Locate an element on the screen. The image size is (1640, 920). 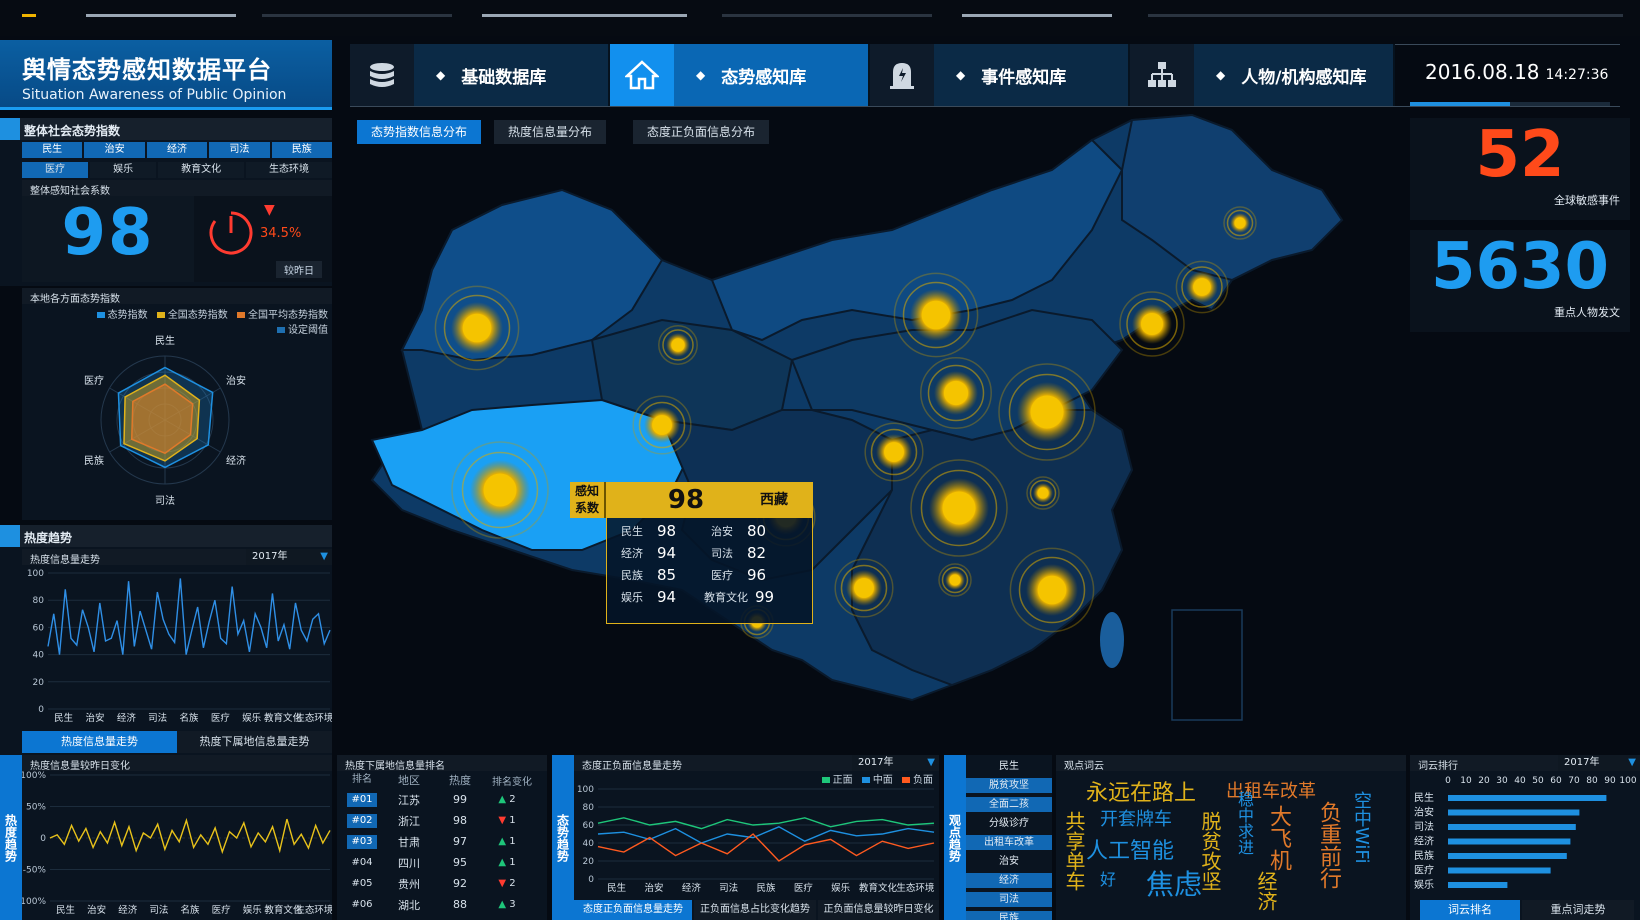
app-subtitle: Situation Awareness of Public Opinion is located at coordinates (154, 95).